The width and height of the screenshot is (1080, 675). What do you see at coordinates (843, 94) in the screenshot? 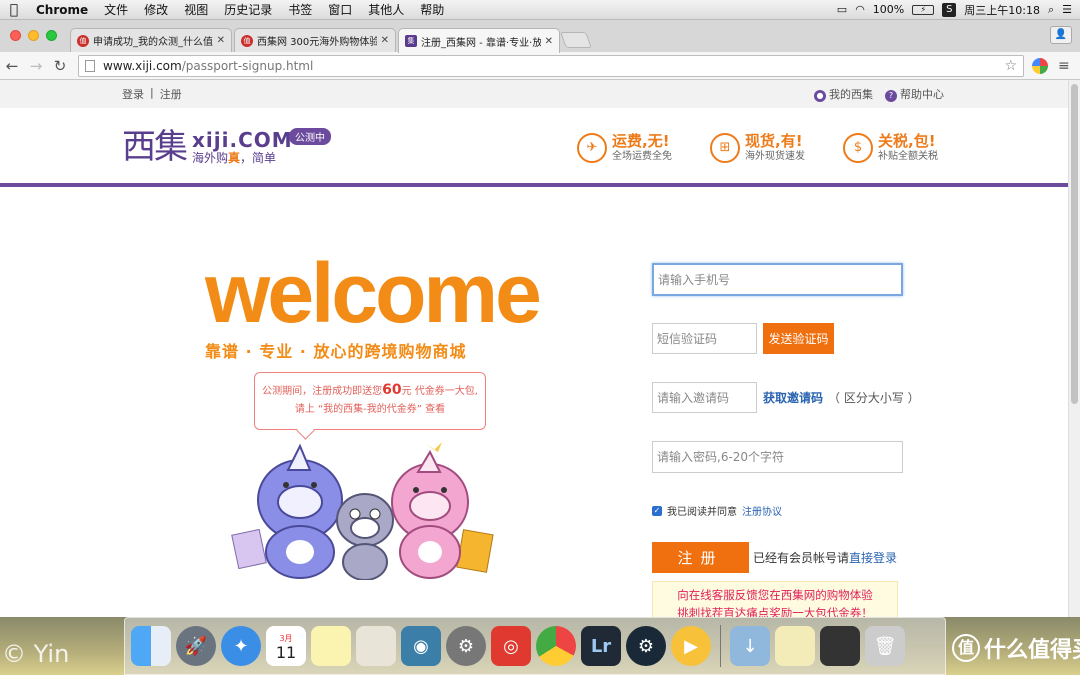
I see `my-xiji-link: ● 我的西集` at bounding box center [843, 94].